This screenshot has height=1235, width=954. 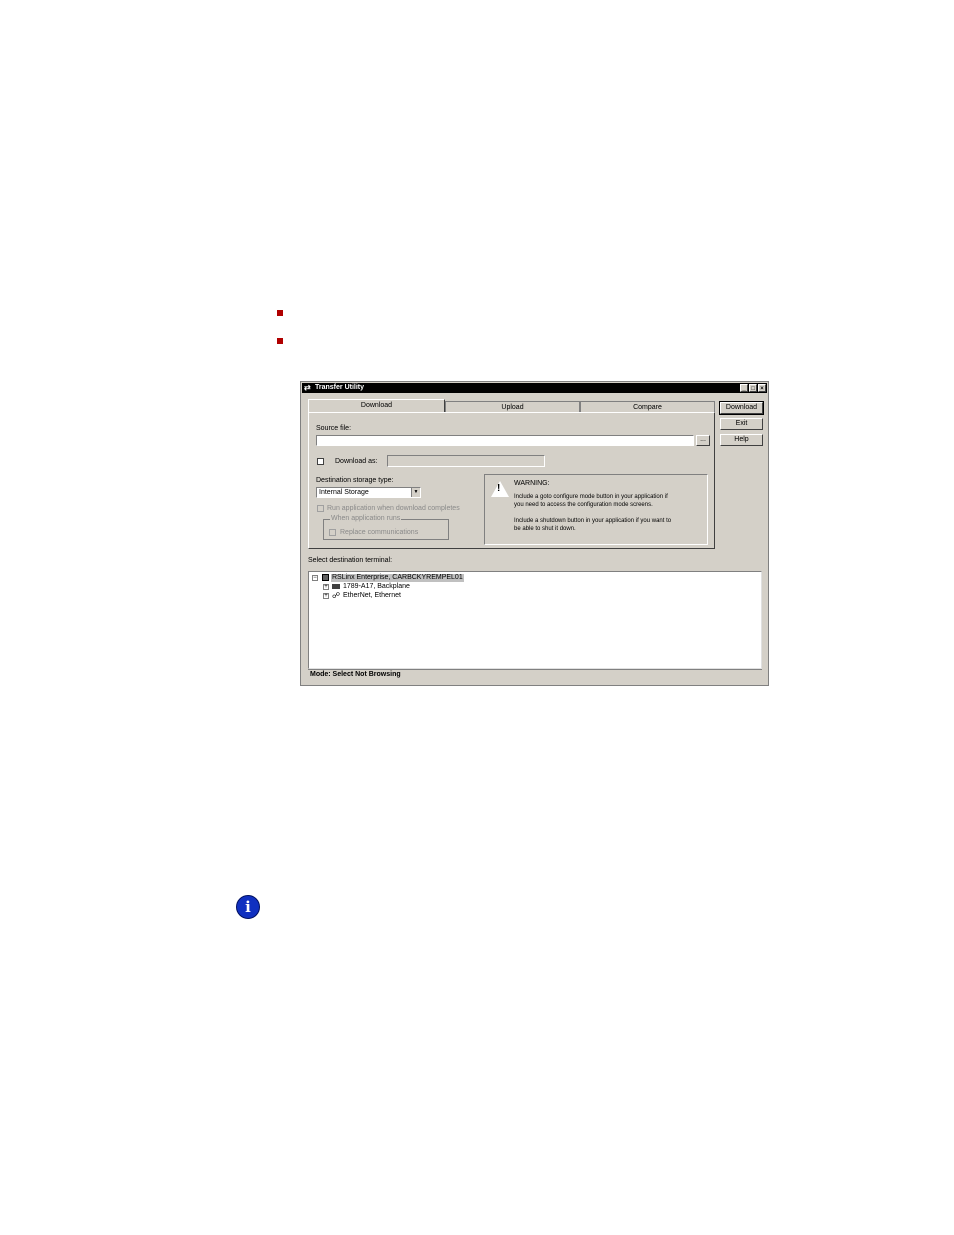 What do you see at coordinates (397, 578) in the screenshot?
I see `tree-item-root: RSLinx Enterprise, CARBCKYREMPEL01` at bounding box center [397, 578].